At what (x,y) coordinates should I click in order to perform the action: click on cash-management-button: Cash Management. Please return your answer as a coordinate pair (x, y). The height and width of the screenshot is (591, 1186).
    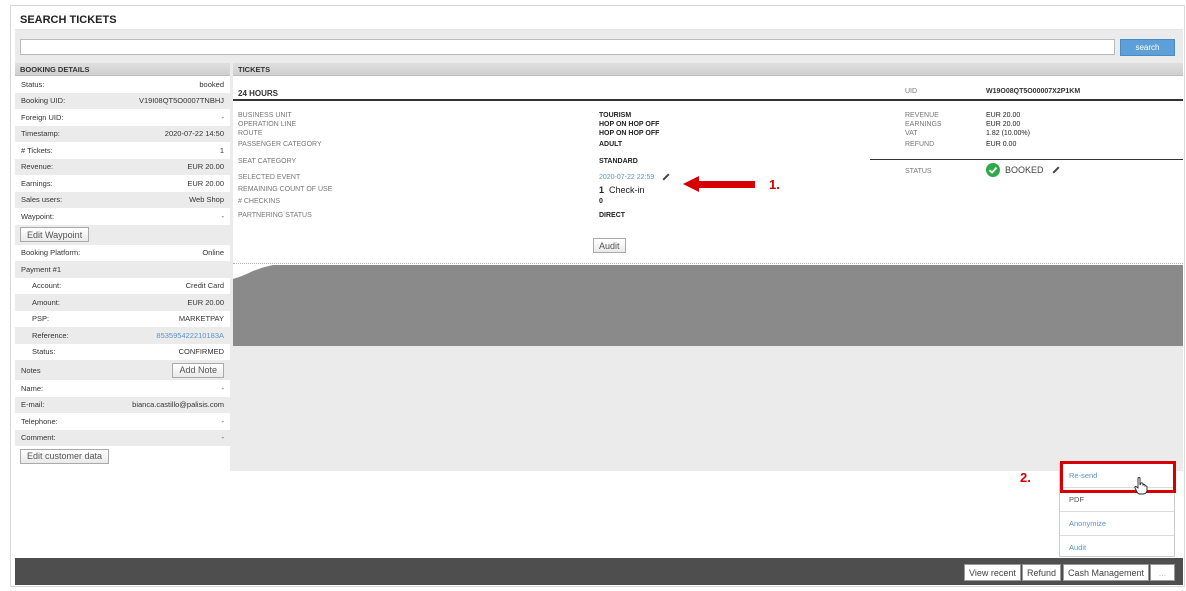
    Looking at the image, I should click on (1106, 572).